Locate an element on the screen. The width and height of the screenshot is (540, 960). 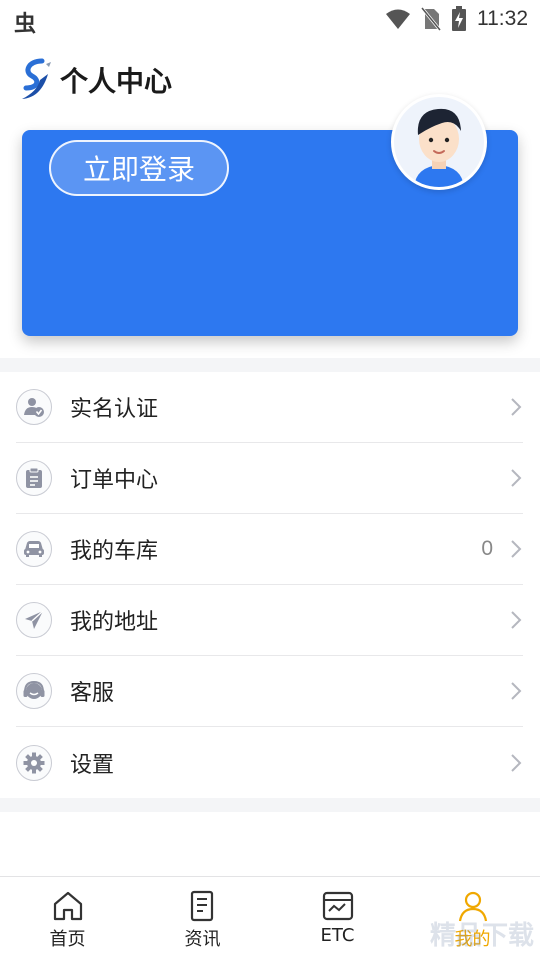
clipboard-icon is located at coordinates (34, 478).